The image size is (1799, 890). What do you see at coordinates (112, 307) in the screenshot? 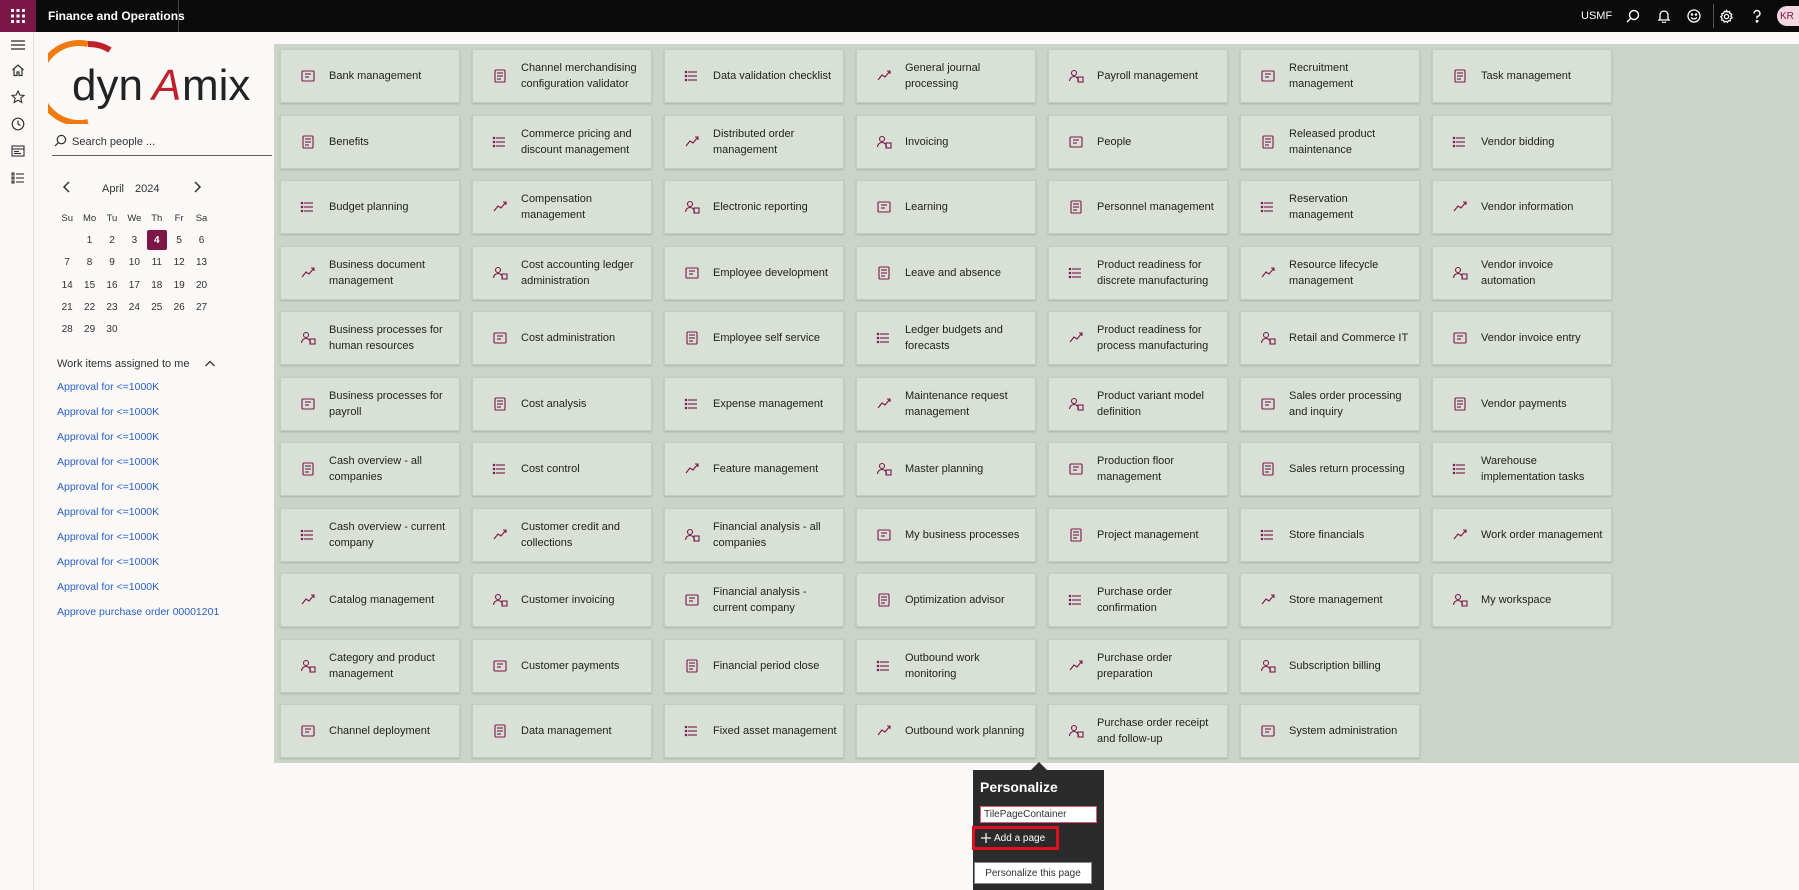
I see `calendar-day: 23` at bounding box center [112, 307].